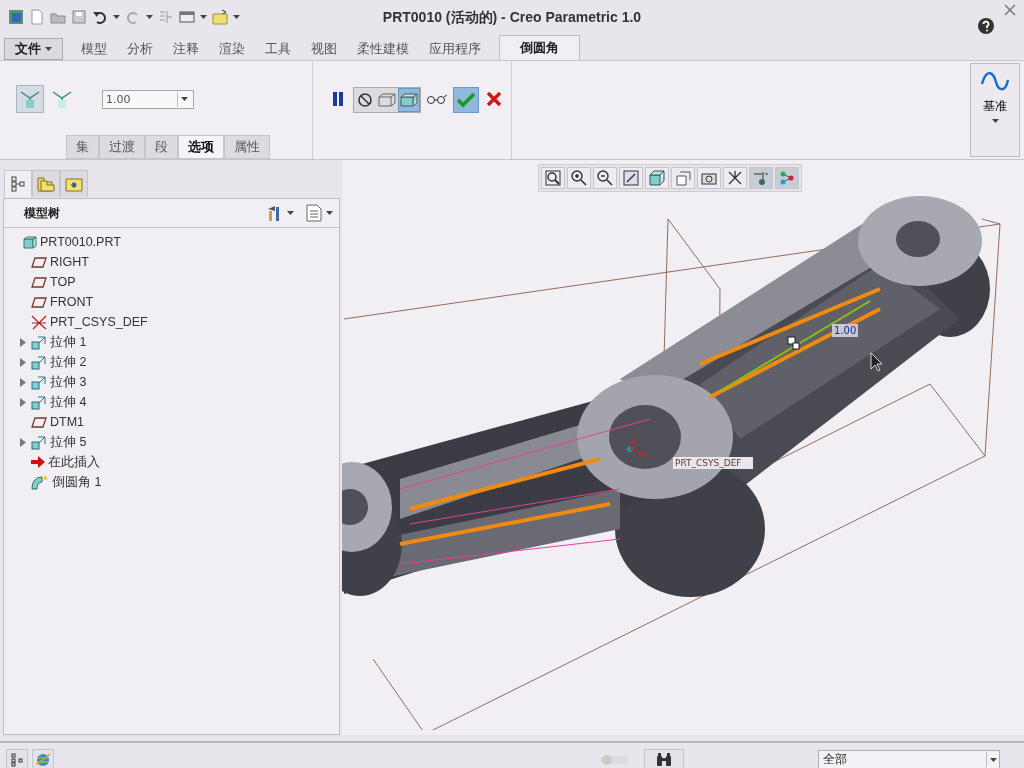  Describe the element at coordinates (68, 402) in the screenshot. I see `tree-item: 拉伸 4` at that location.